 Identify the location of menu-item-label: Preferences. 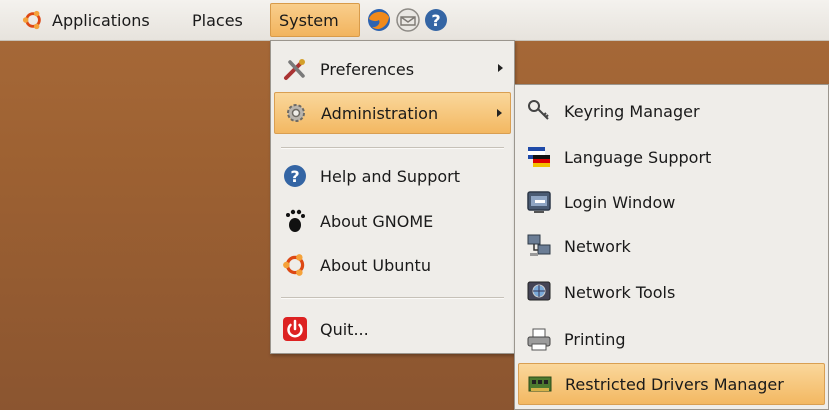
(367, 69).